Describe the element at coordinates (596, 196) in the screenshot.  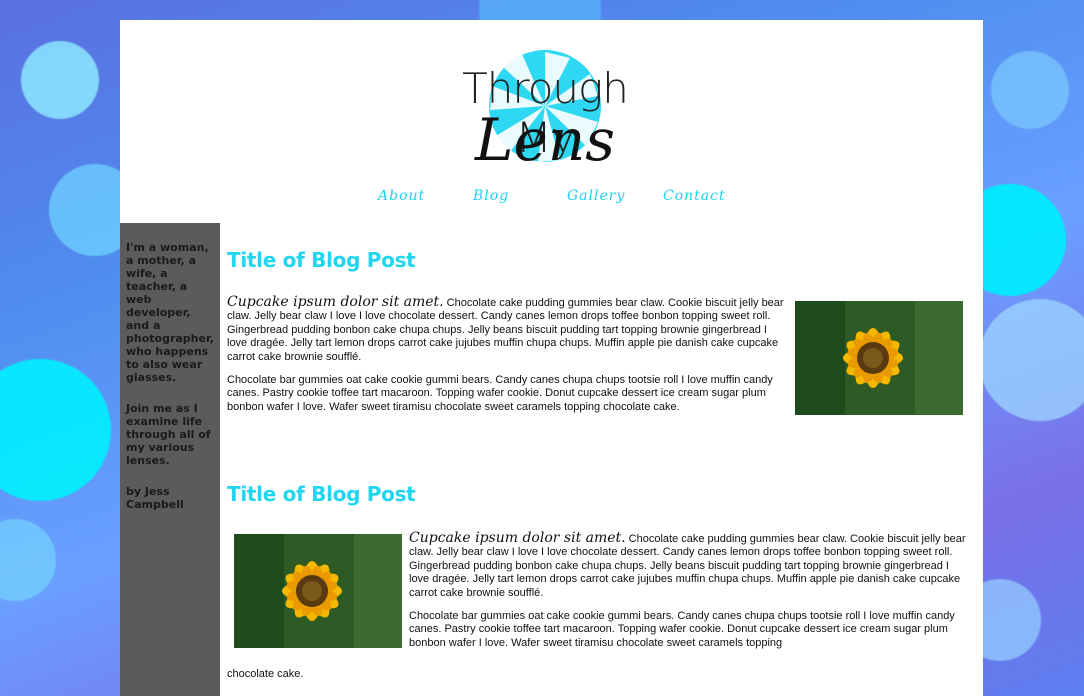
I see `nav-gallery: Gallery` at that location.